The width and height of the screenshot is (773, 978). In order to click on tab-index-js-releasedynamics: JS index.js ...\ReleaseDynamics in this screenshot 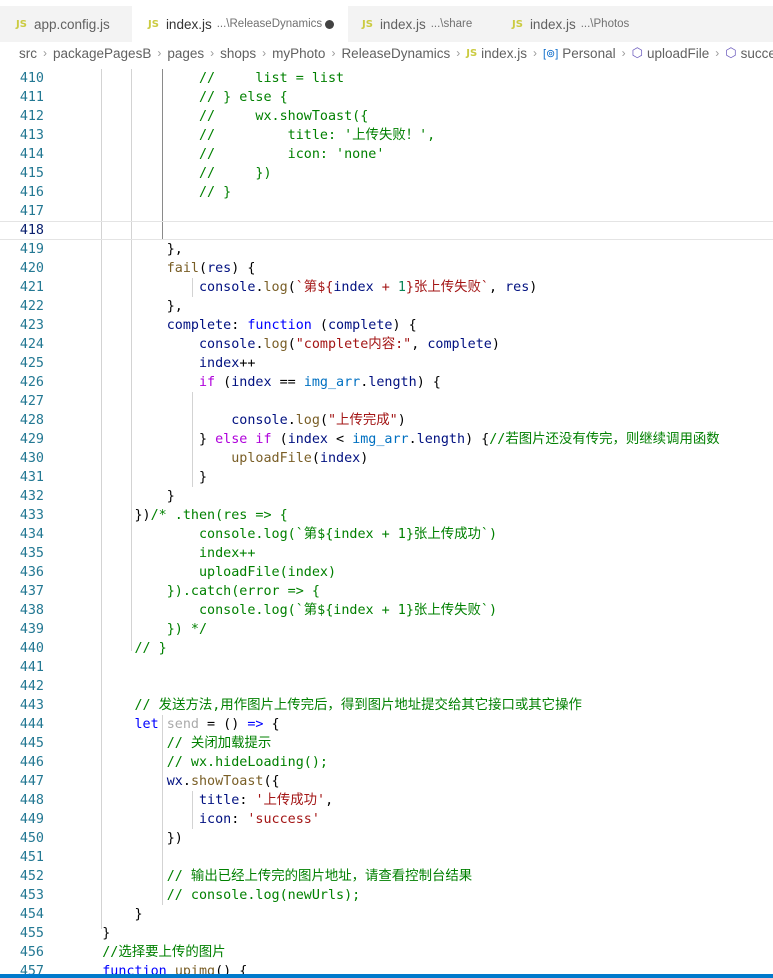, I will do `click(240, 24)`.